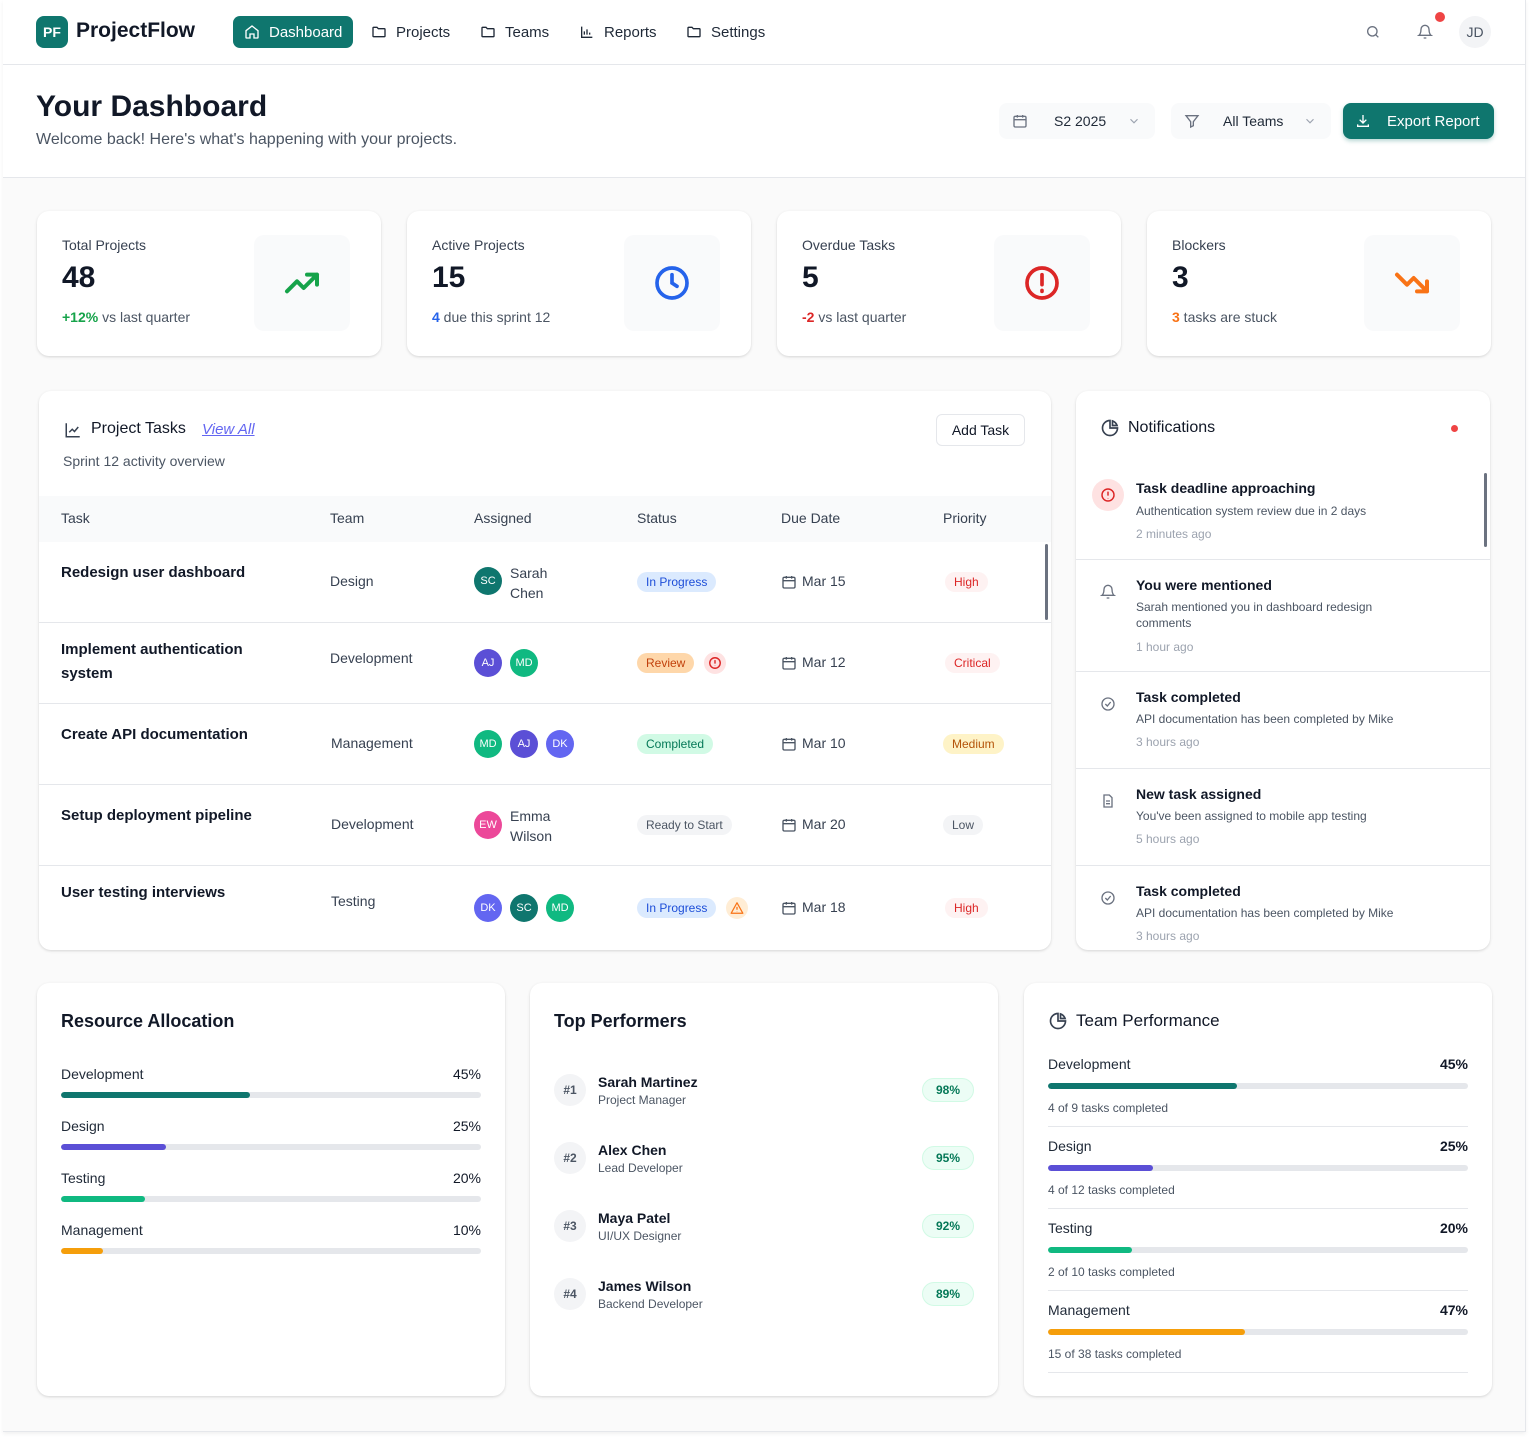  What do you see at coordinates (1070, 1228) in the screenshot?
I see `team-perf-label: Testing` at bounding box center [1070, 1228].